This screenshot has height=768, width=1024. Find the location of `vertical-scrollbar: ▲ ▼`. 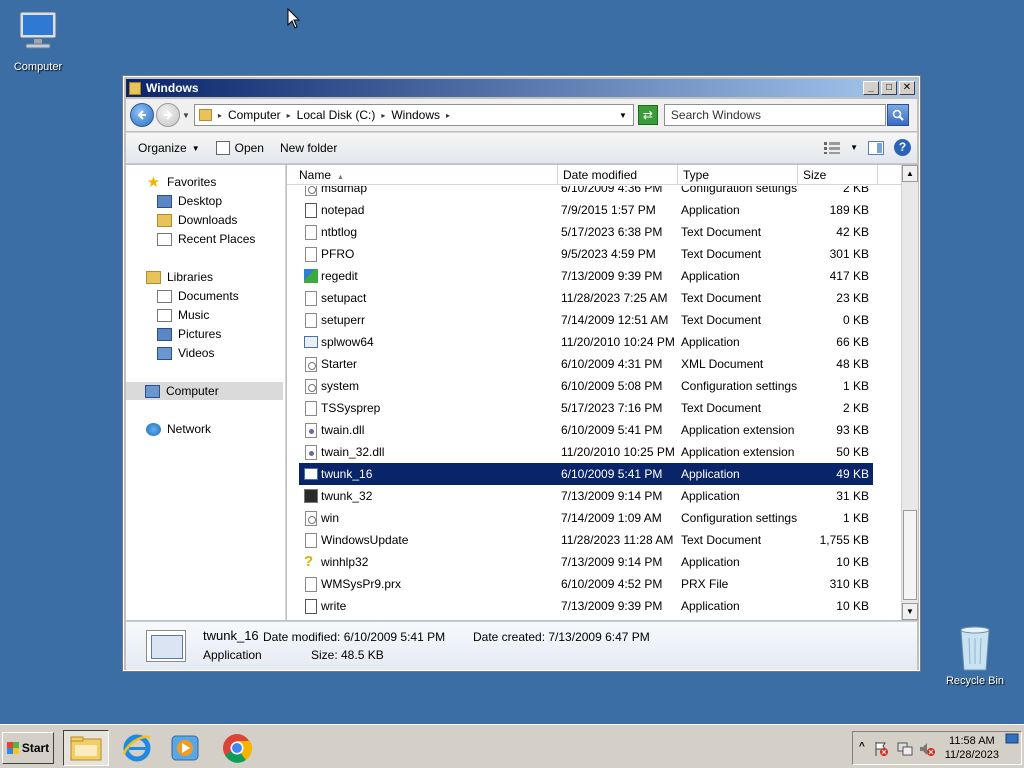

vertical-scrollbar: ▲ ▼ is located at coordinates (909, 392).